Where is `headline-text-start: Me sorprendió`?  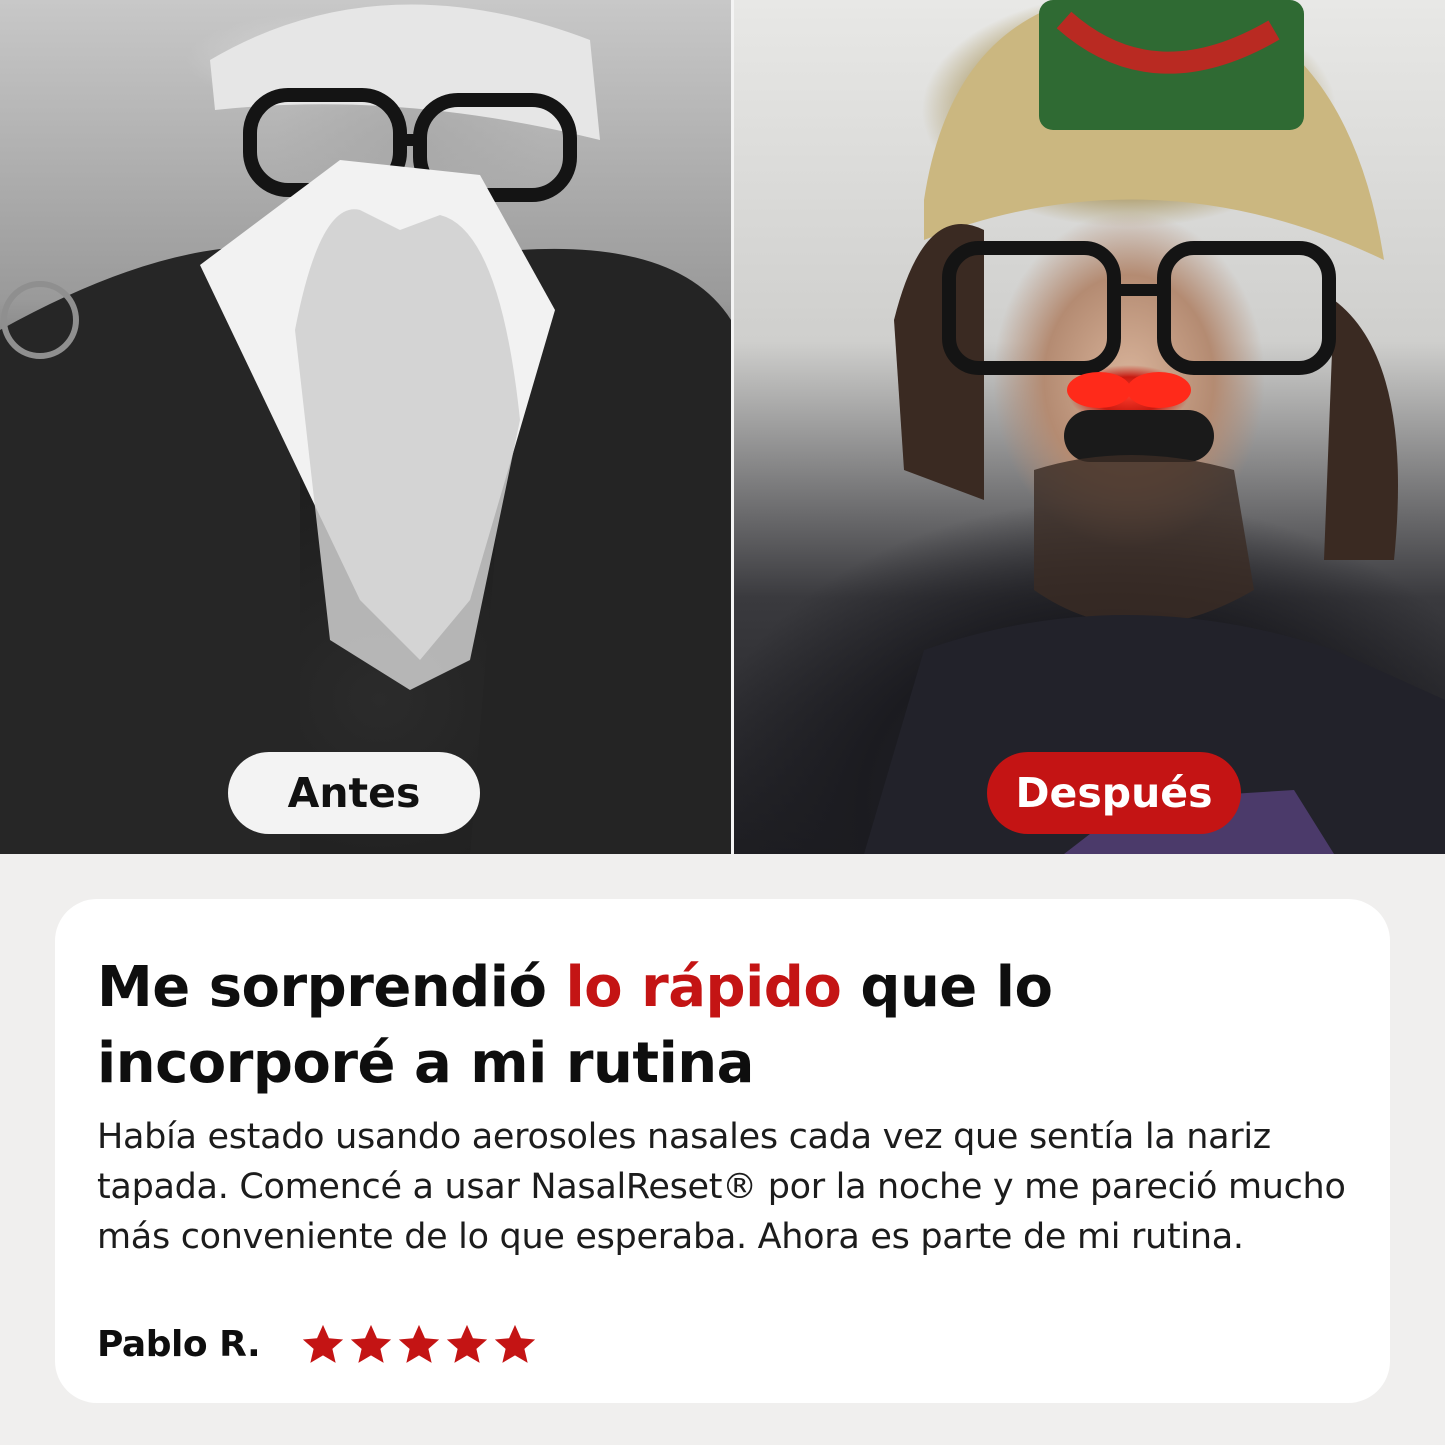
headline-text-start: Me sorprendió is located at coordinates (331, 987).